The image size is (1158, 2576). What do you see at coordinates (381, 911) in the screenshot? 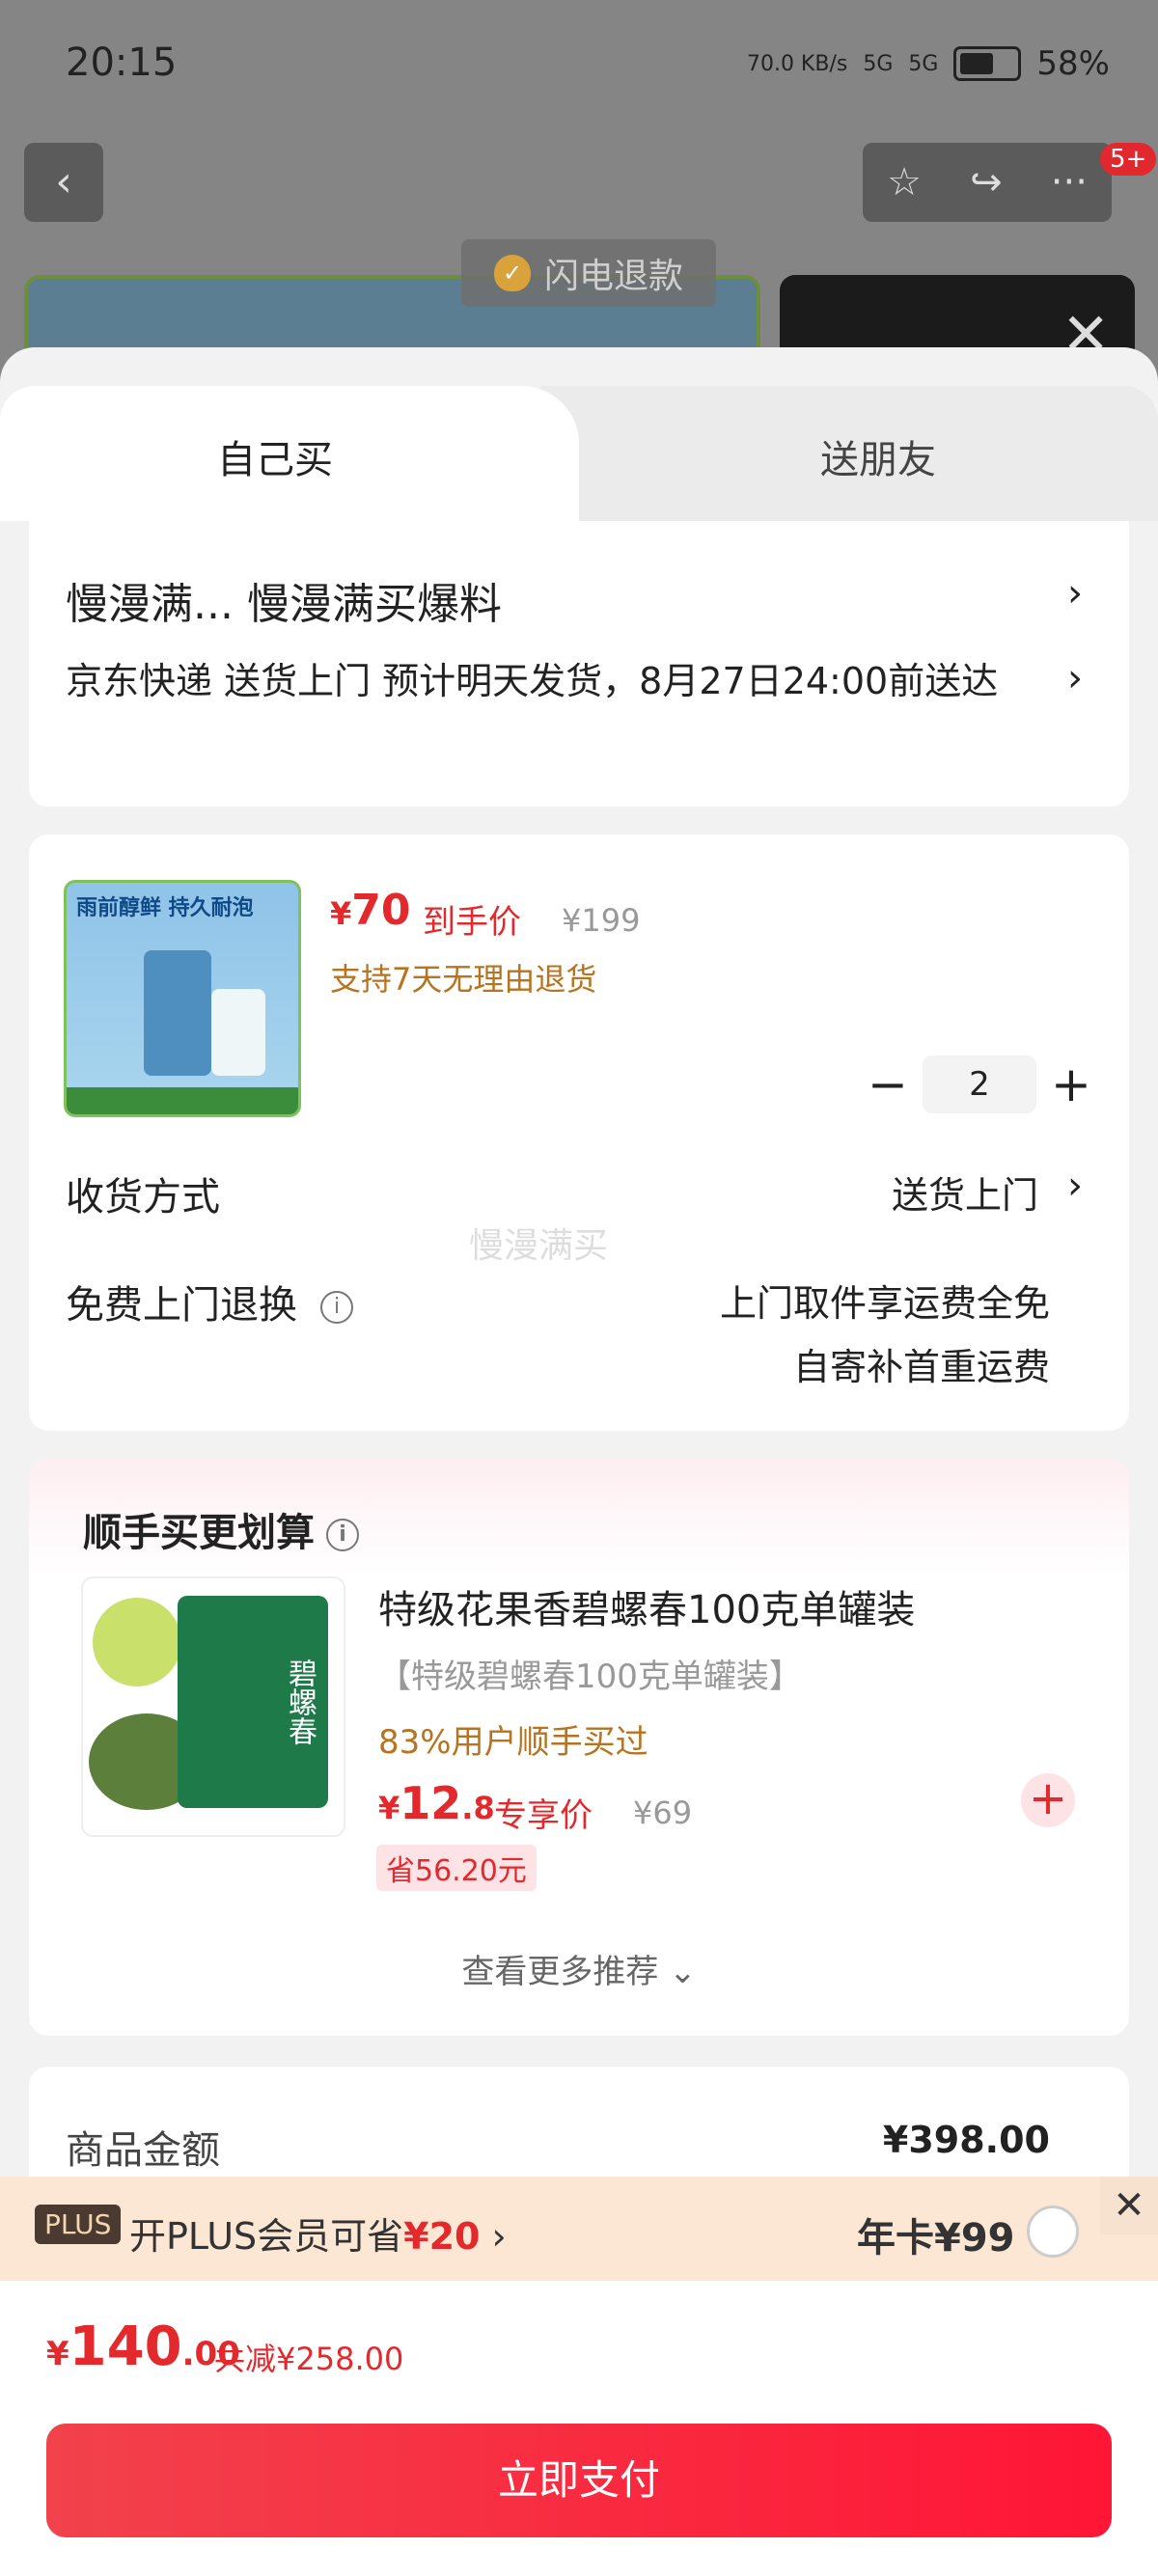
I see `price-value: 70` at bounding box center [381, 911].